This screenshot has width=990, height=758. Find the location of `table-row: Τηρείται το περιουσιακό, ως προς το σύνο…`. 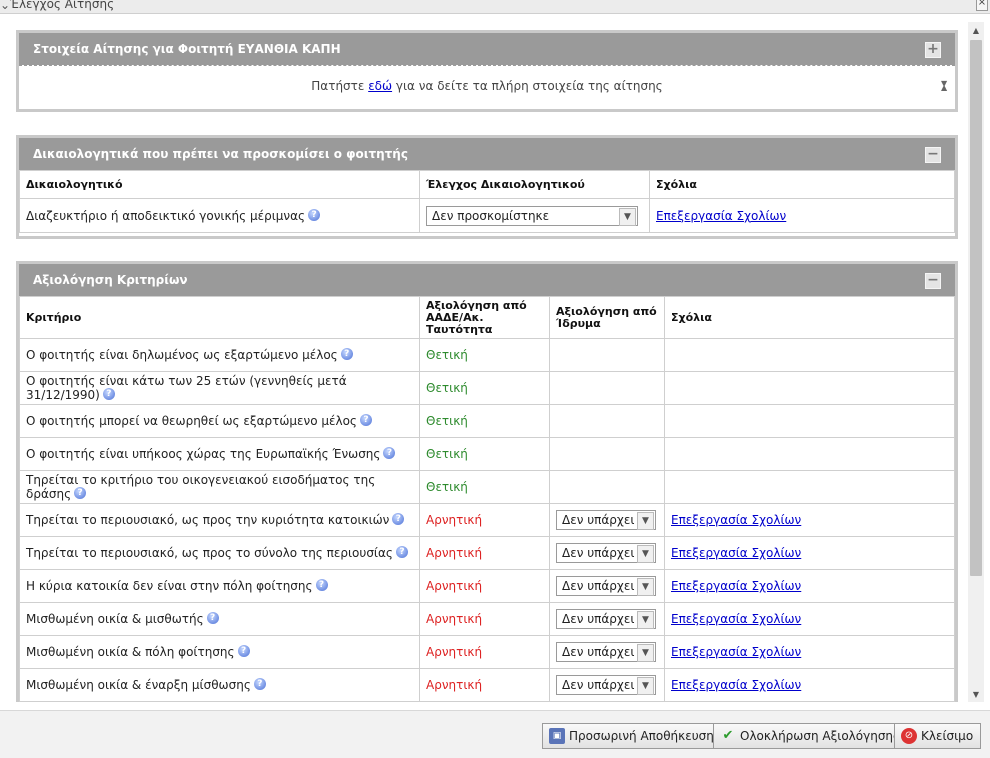

table-row: Τηρείται το περιουσιακό, ως προς το σύνο… is located at coordinates (487, 553).